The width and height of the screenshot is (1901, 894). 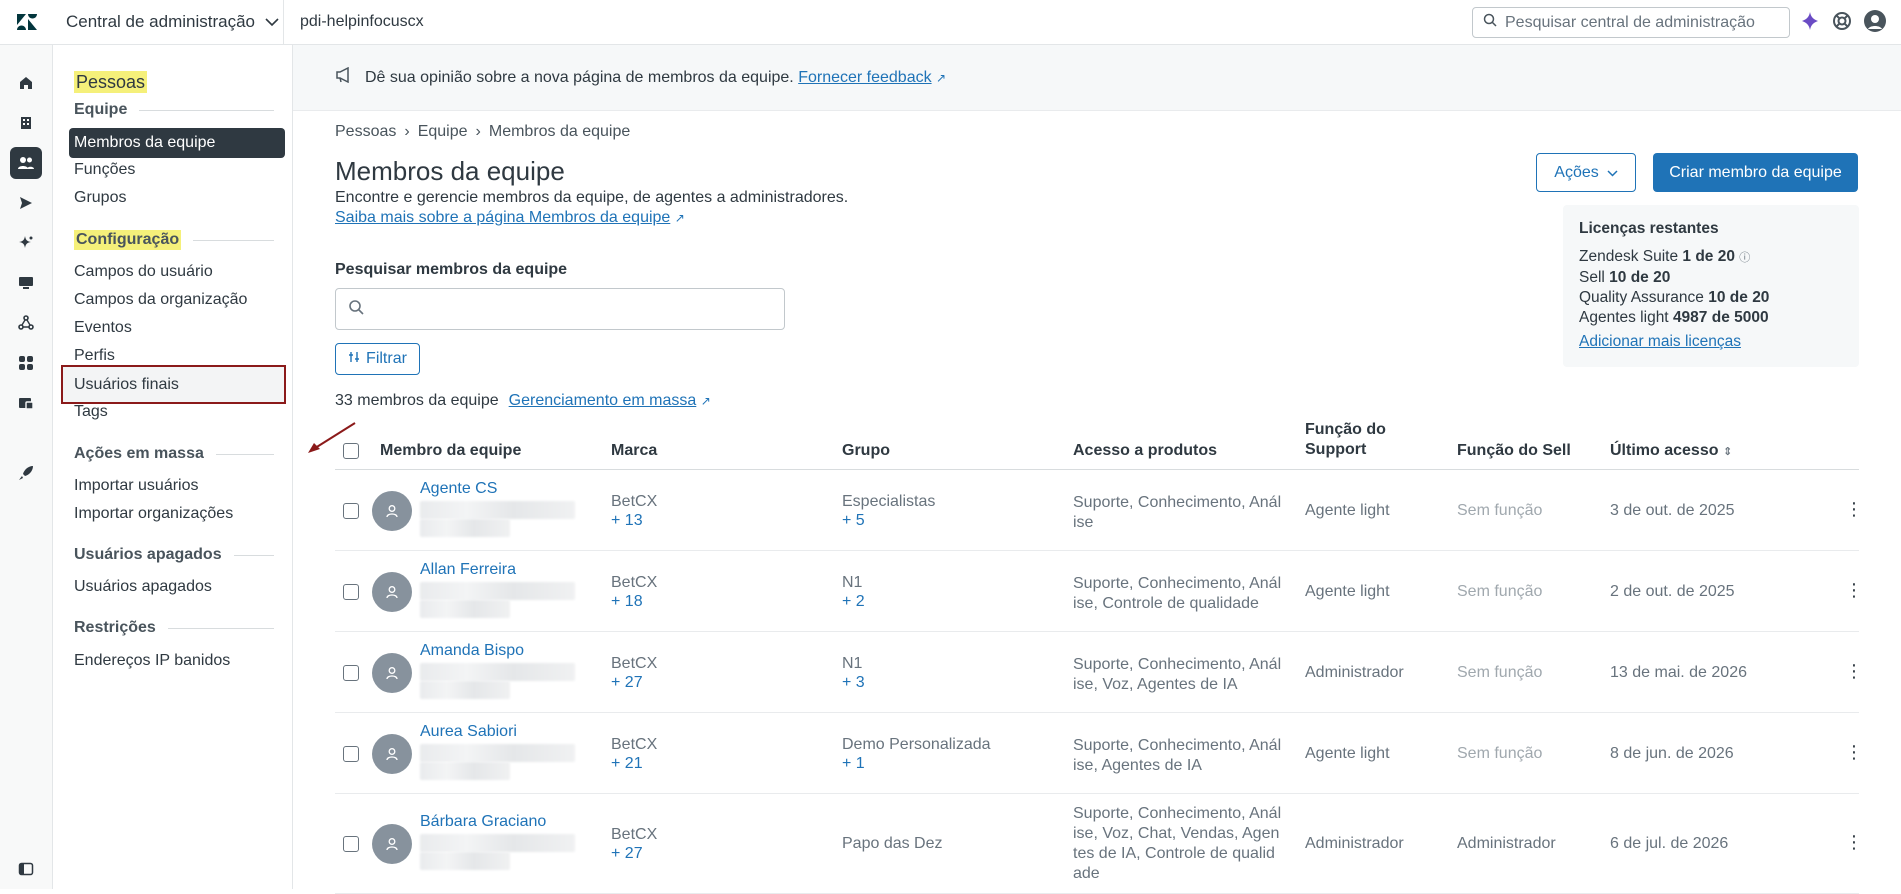 I want to click on ai-sparkle-icon, so click(x=1810, y=23).